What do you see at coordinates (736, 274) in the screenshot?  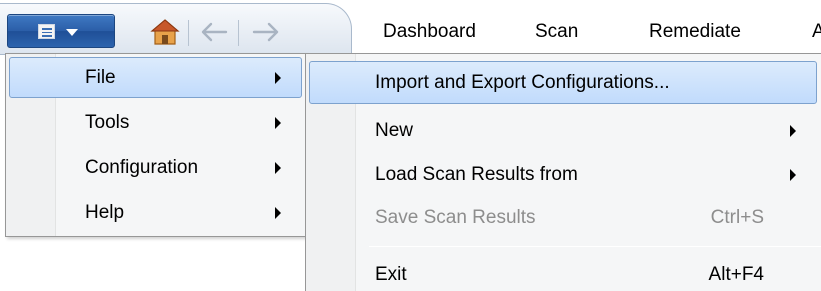 I see `shortcut-label: Alt+F4` at bounding box center [736, 274].